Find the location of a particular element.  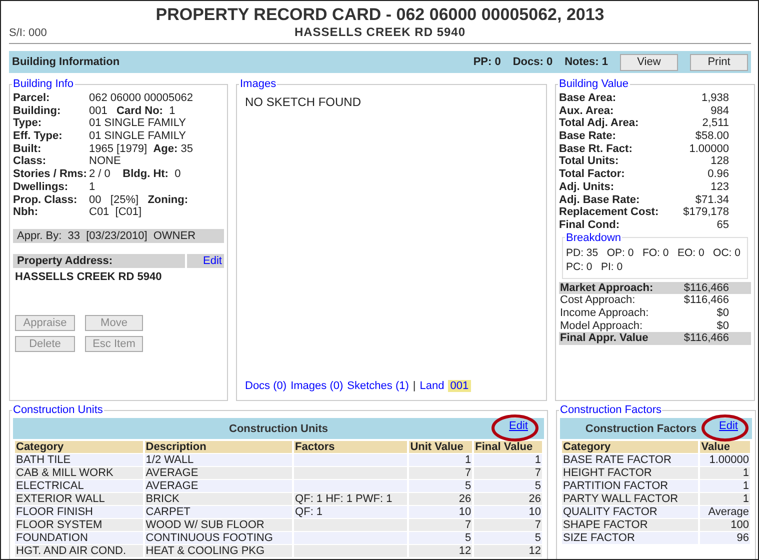

no-sketch-message: NO SKETCH FOUND is located at coordinates (303, 102).